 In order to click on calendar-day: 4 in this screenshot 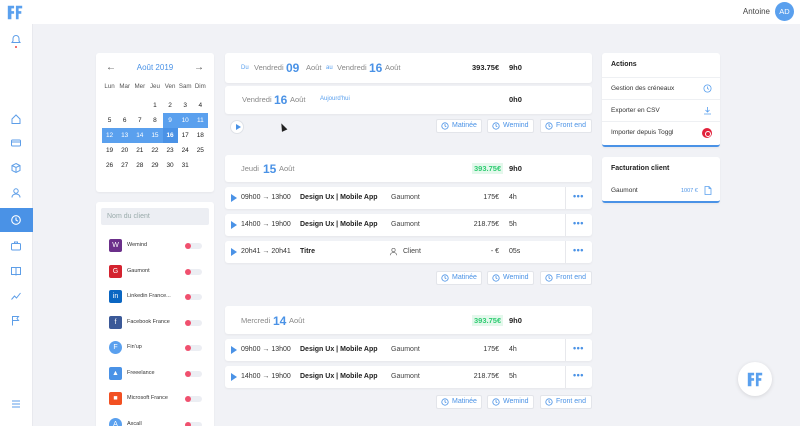, I will do `click(200, 105)`.